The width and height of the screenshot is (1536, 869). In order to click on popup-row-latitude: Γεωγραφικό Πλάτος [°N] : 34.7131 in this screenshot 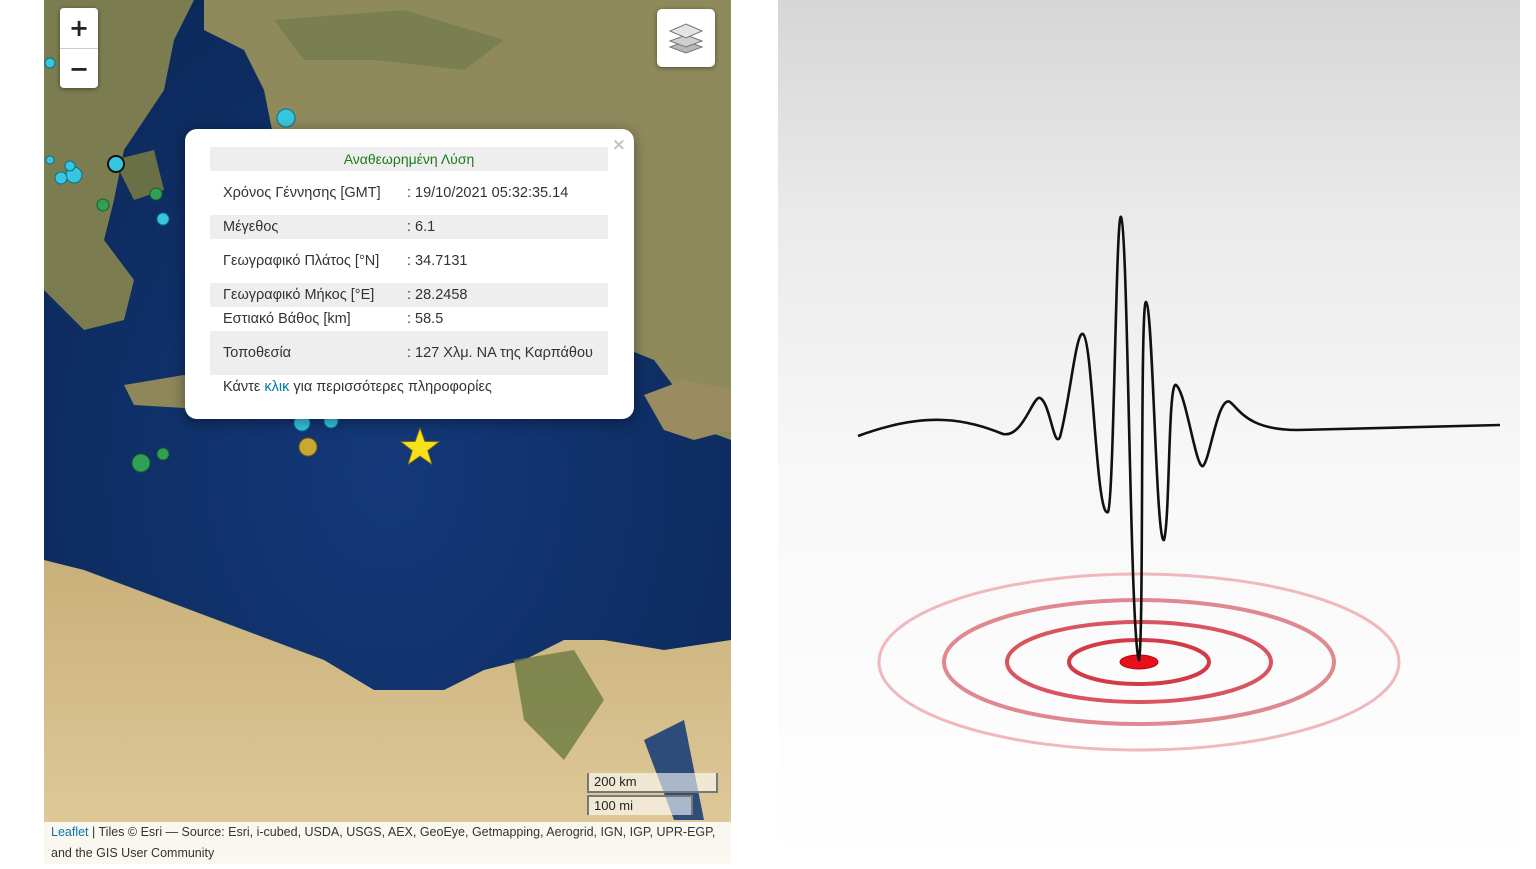, I will do `click(409, 261)`.